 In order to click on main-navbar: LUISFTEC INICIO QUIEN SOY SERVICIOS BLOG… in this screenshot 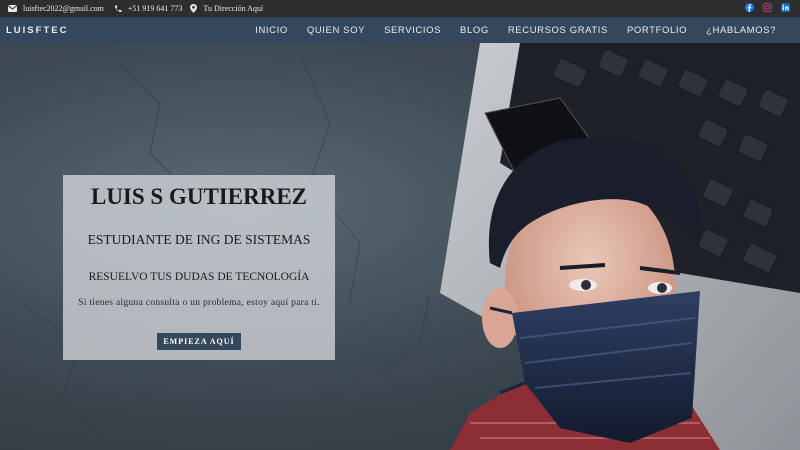, I will do `click(400, 30)`.